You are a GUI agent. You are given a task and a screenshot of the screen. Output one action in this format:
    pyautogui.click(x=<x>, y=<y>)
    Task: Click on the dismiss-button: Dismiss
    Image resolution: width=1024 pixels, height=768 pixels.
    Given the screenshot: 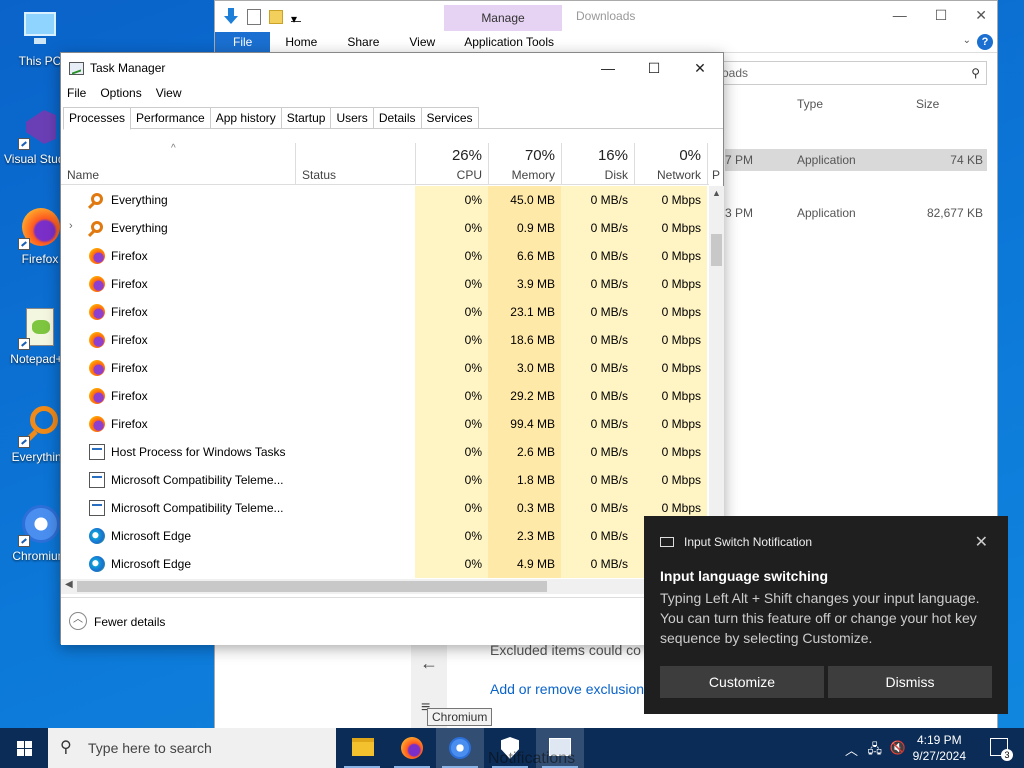 What is the action you would take?
    pyautogui.click(x=910, y=682)
    